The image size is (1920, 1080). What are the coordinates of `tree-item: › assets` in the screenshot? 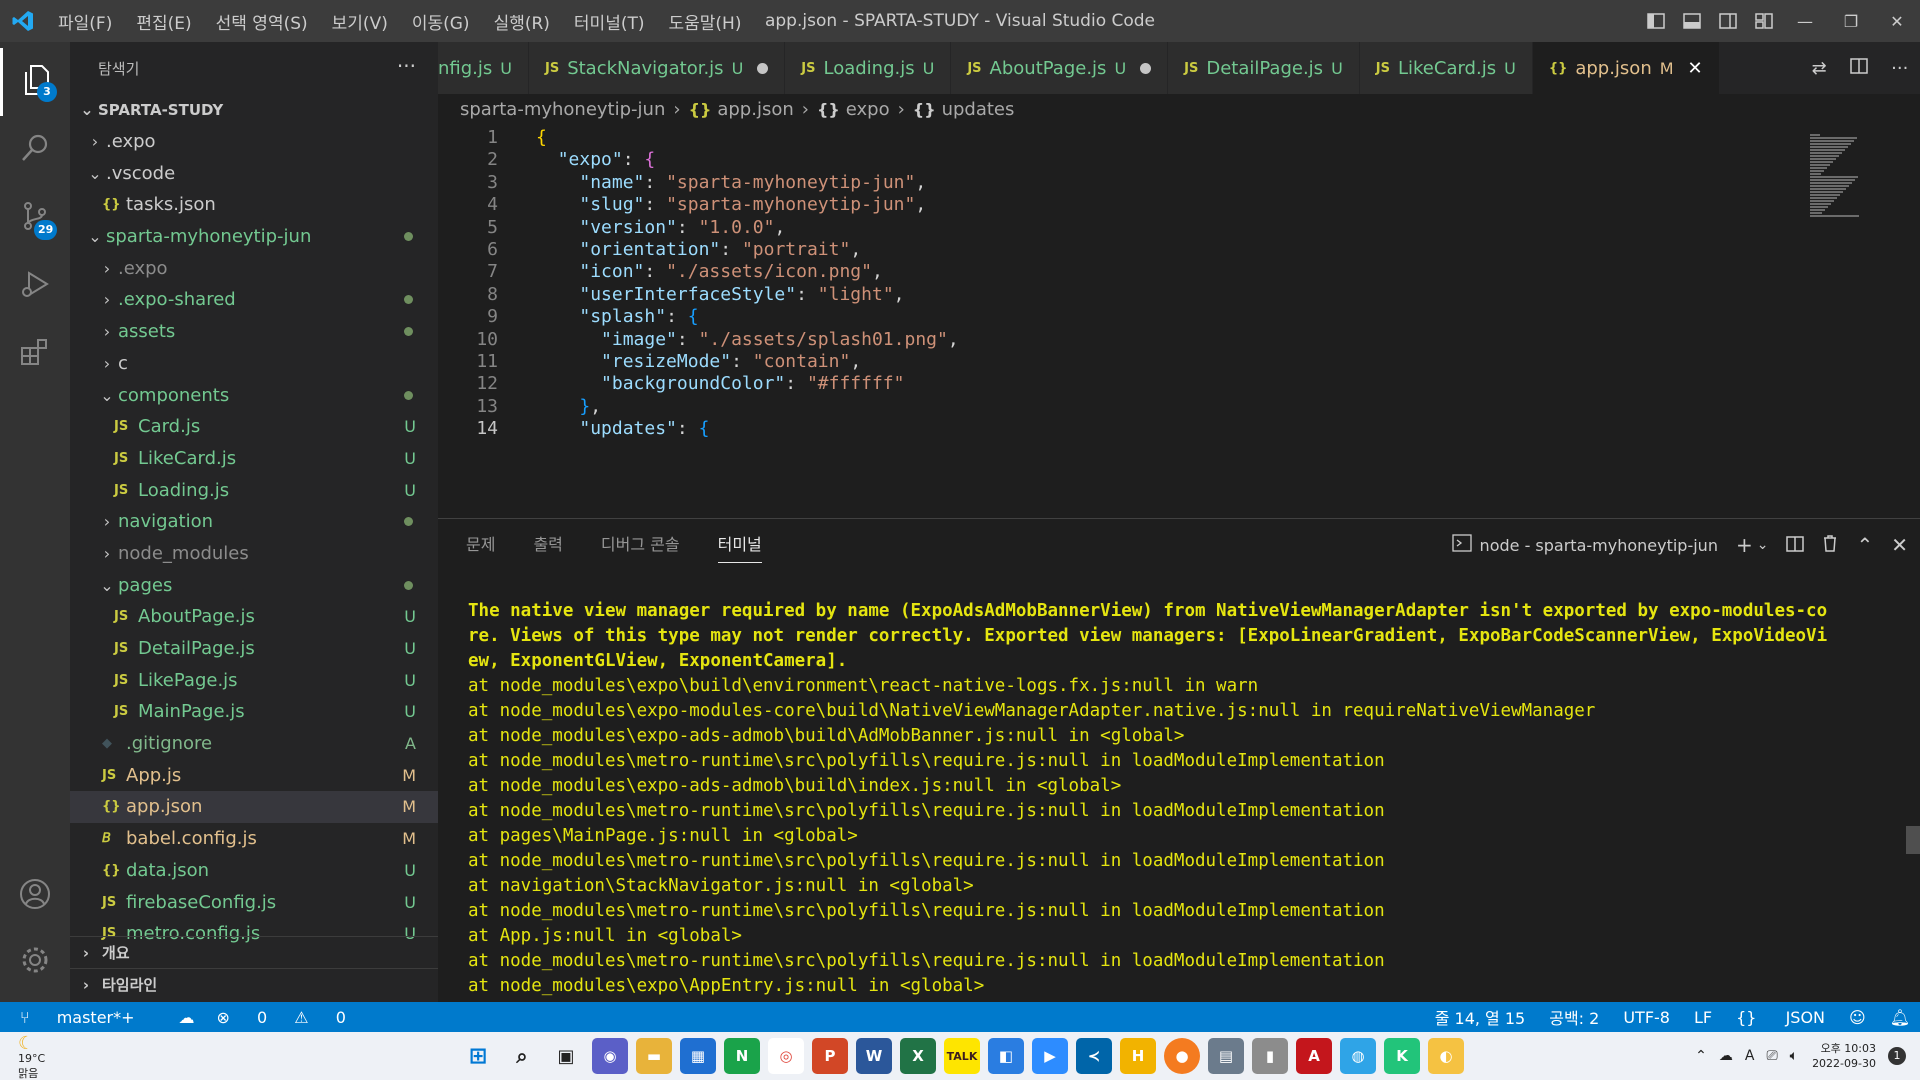 It's located at (254, 332).